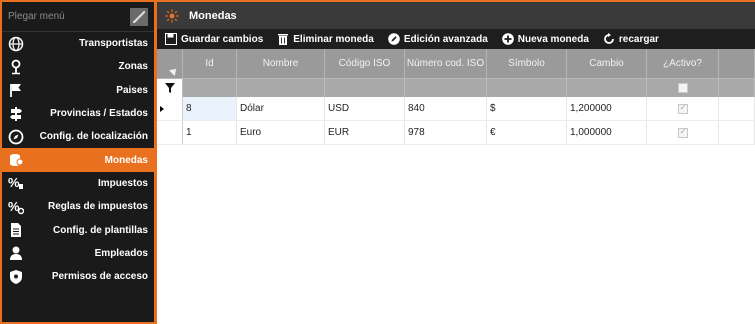  I want to click on window-title: Monedas, so click(213, 15).